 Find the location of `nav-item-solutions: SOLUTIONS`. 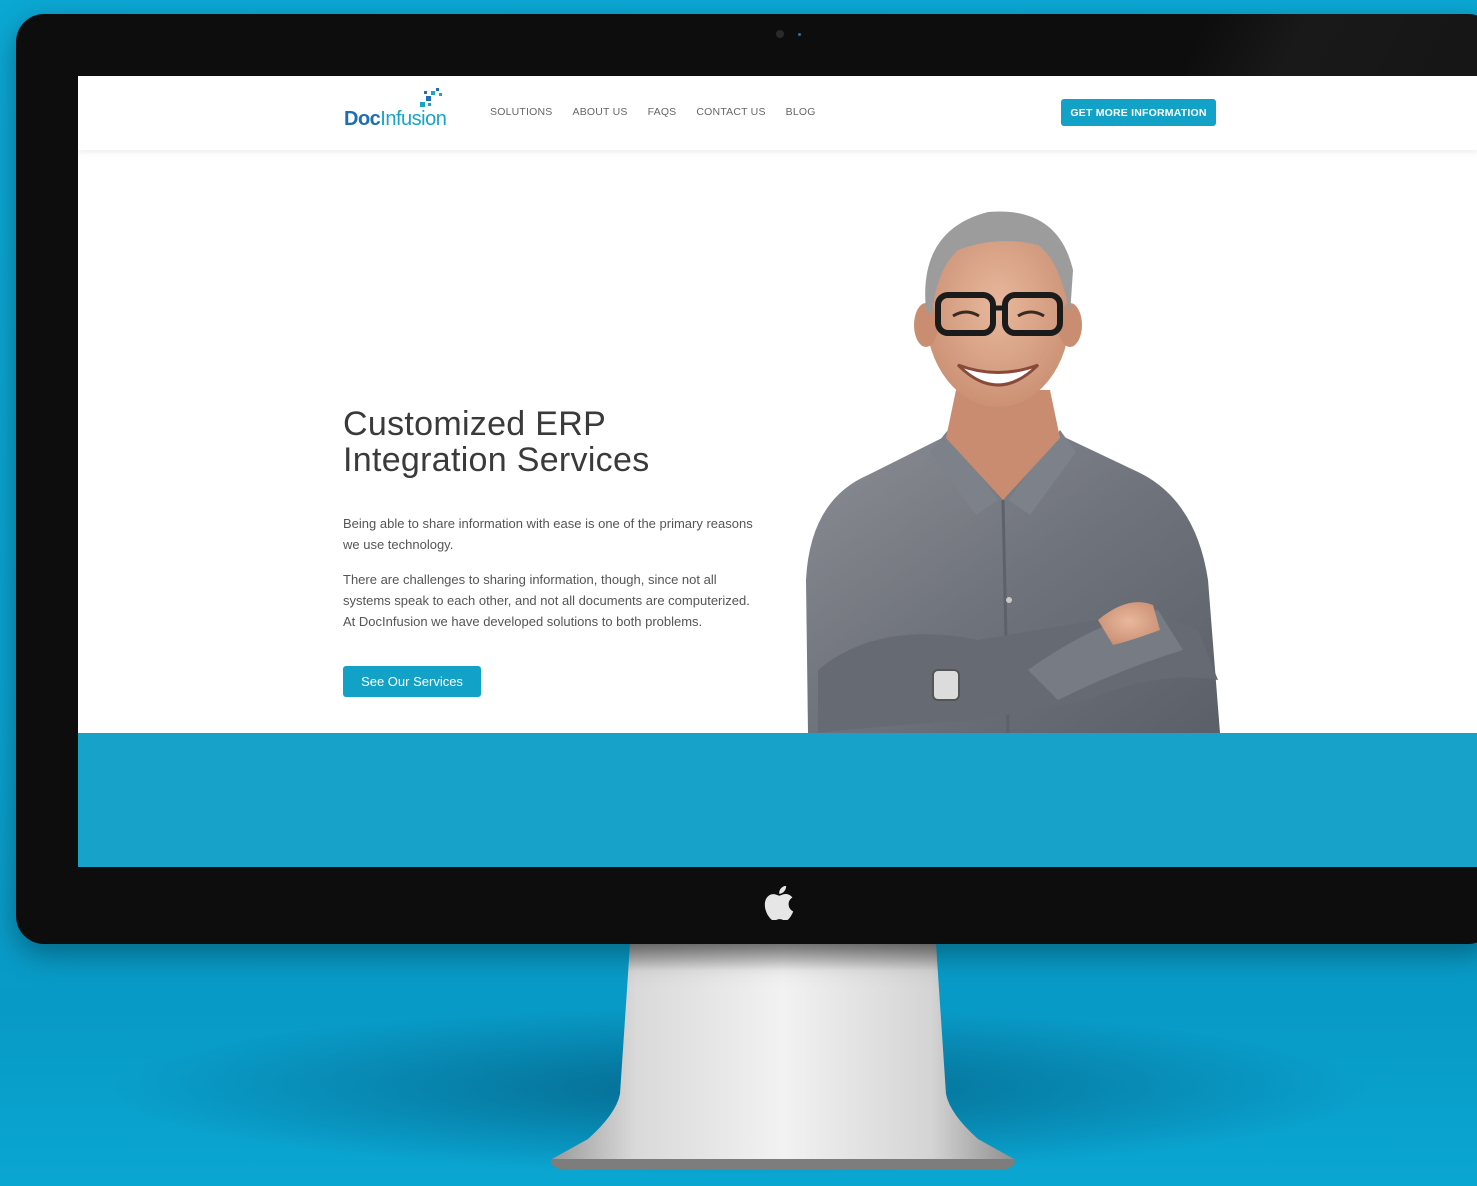

nav-item-solutions: SOLUTIONS is located at coordinates (521, 112).